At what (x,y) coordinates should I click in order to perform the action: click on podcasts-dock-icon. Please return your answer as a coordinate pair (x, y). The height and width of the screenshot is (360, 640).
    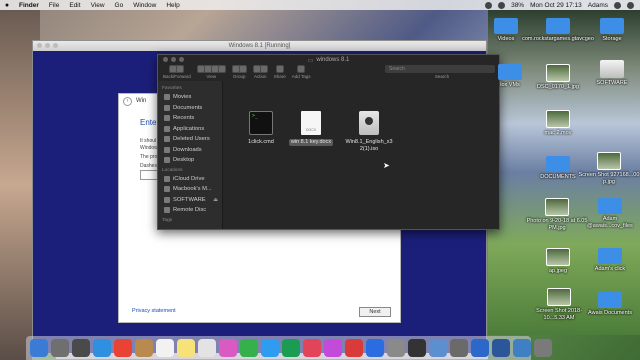
    Looking at the image, I should click on (333, 348).